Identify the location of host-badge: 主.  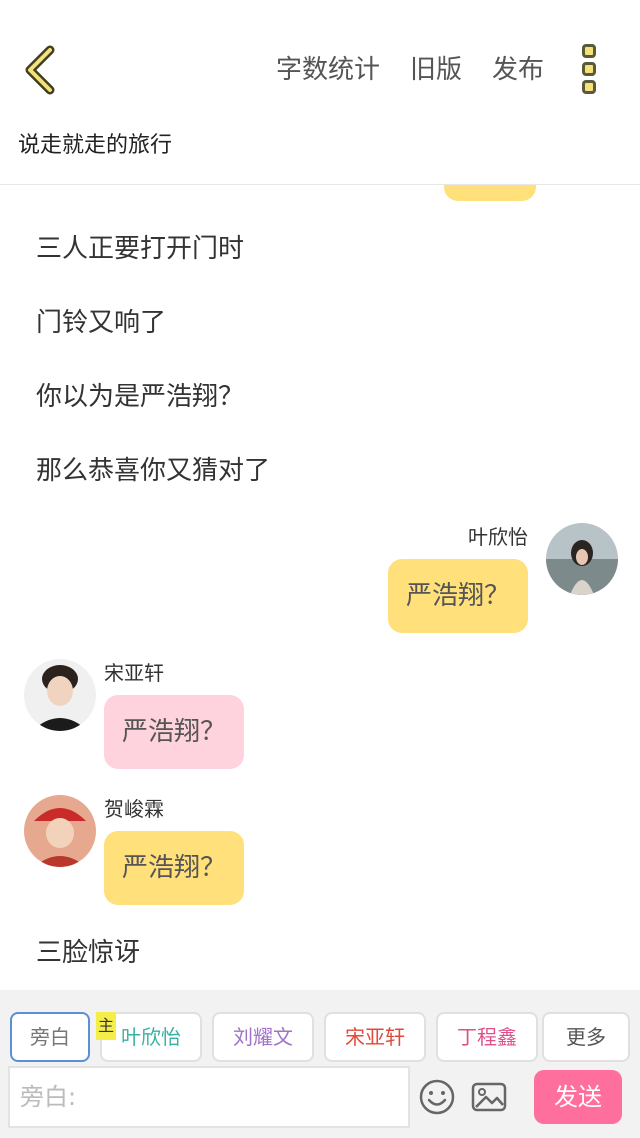
(106, 1026).